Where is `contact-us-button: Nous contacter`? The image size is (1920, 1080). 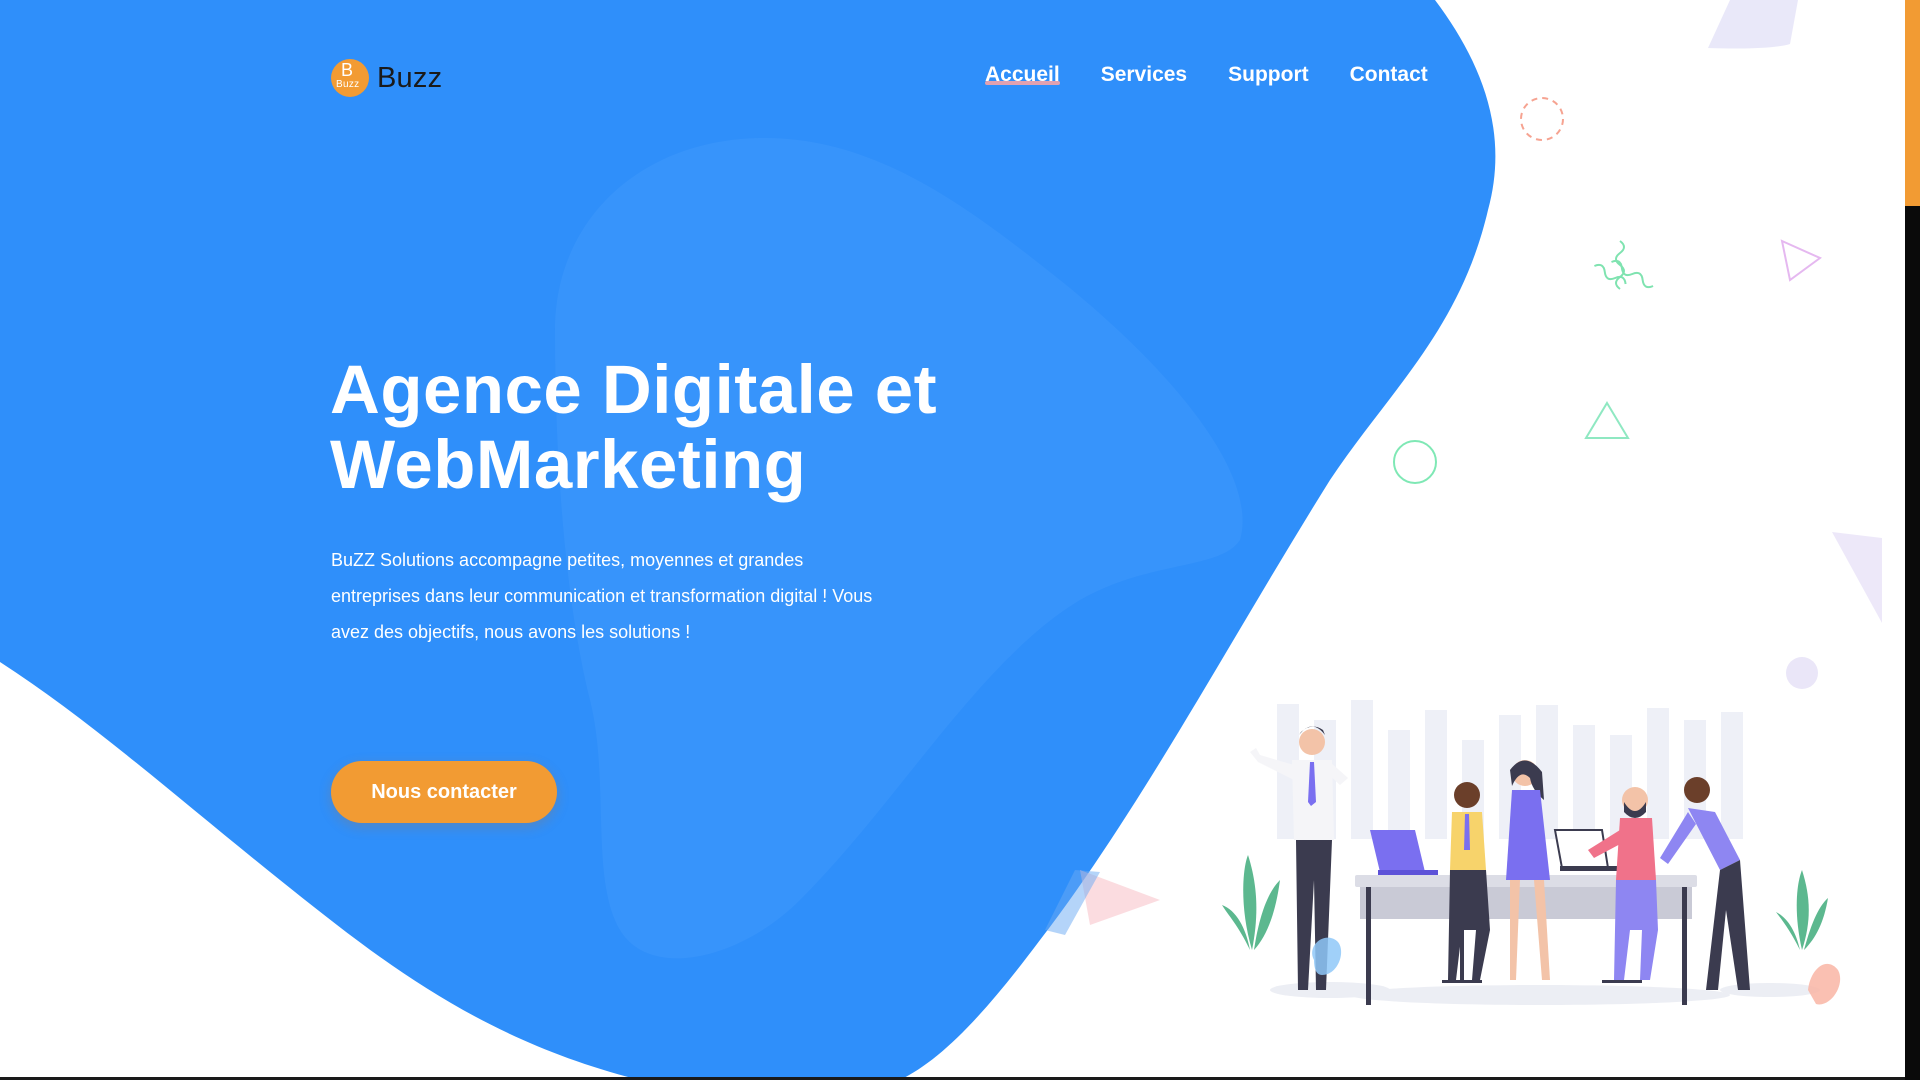
contact-us-button: Nous contacter is located at coordinates (444, 792).